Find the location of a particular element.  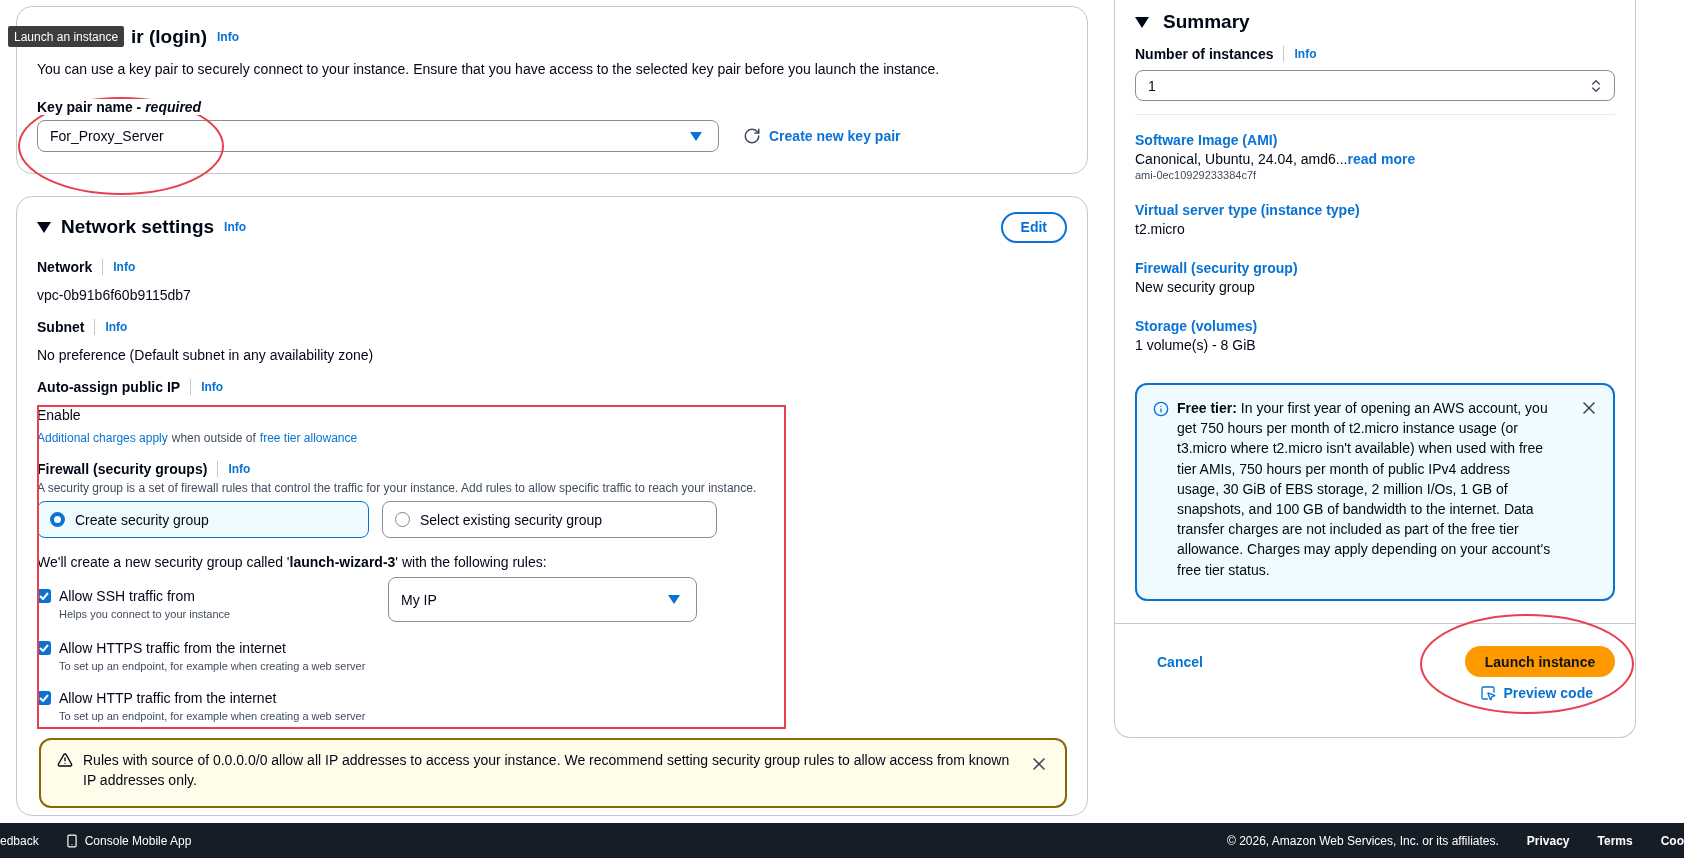

copyright-text: © 2026, Amazon Web Services, Inc. or its affiliates. is located at coordinates (1362, 840).